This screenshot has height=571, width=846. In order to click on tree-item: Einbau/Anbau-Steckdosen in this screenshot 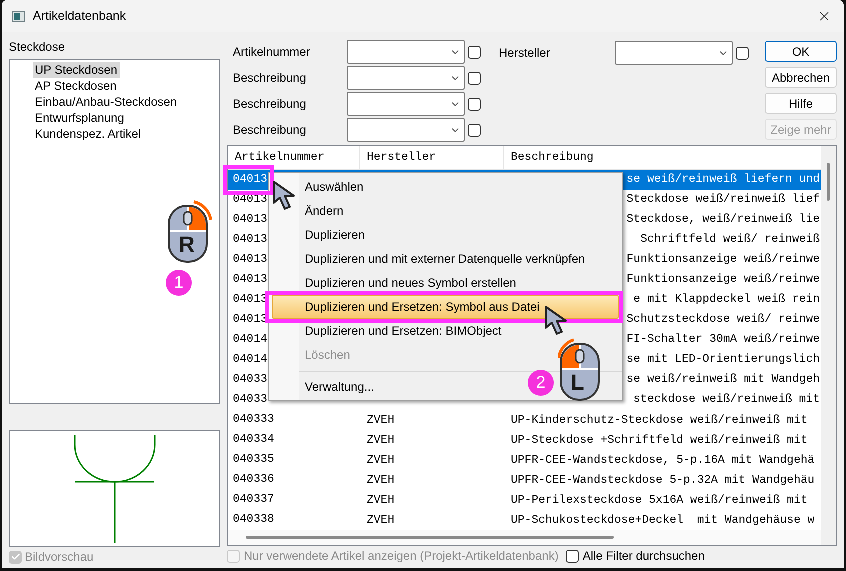, I will do `click(106, 102)`.